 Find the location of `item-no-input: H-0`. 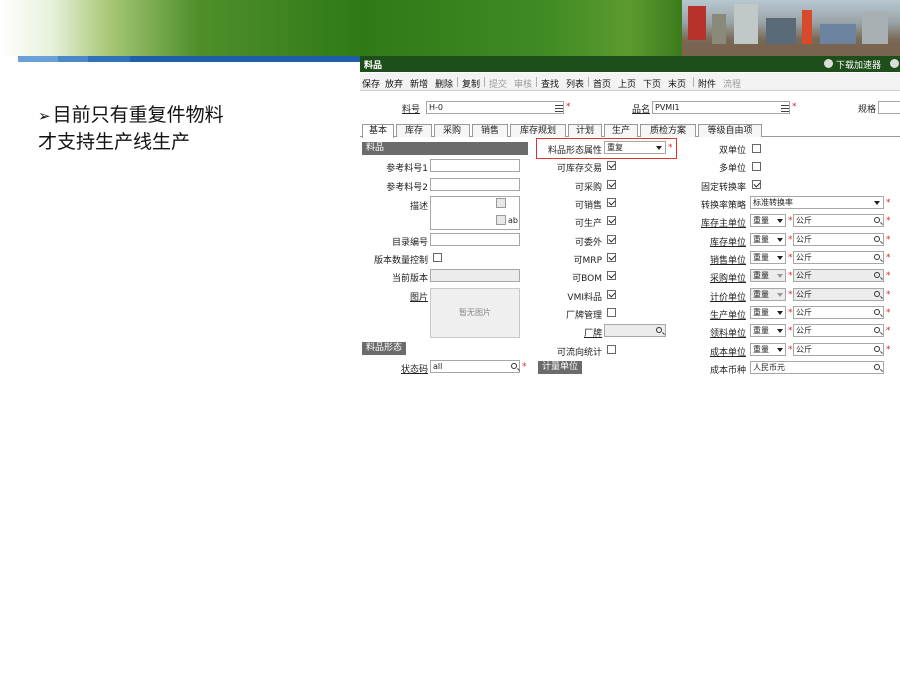

item-no-input: H-0 is located at coordinates (495, 107).